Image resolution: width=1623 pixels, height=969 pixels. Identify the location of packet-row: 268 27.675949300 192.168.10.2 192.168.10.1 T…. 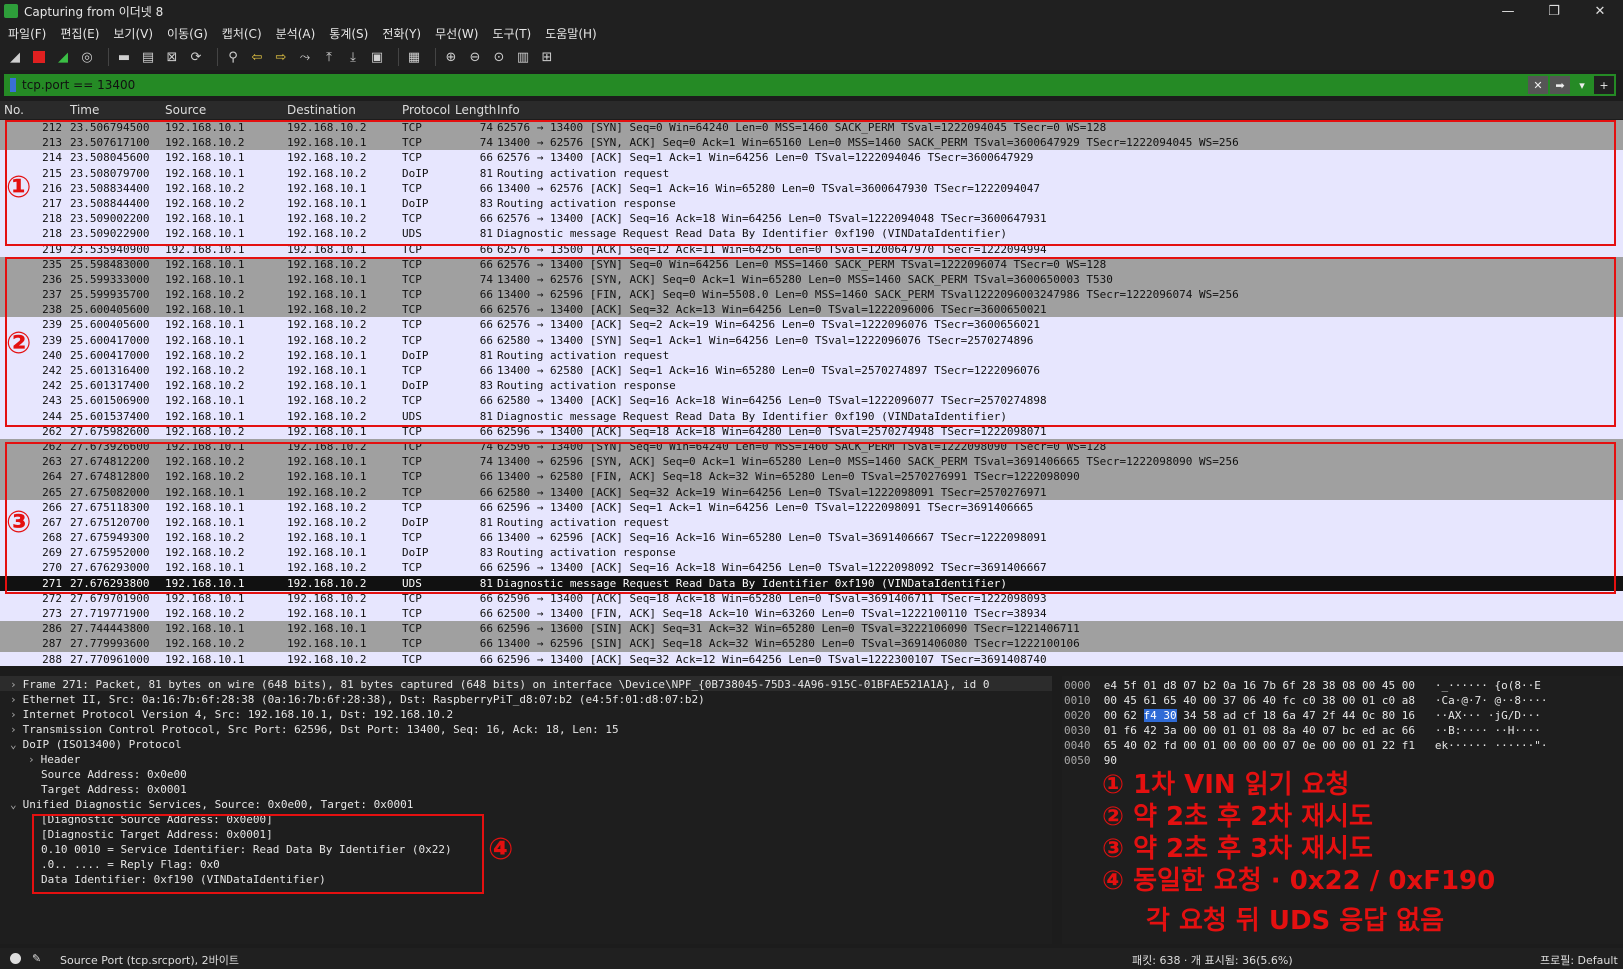
(811, 538).